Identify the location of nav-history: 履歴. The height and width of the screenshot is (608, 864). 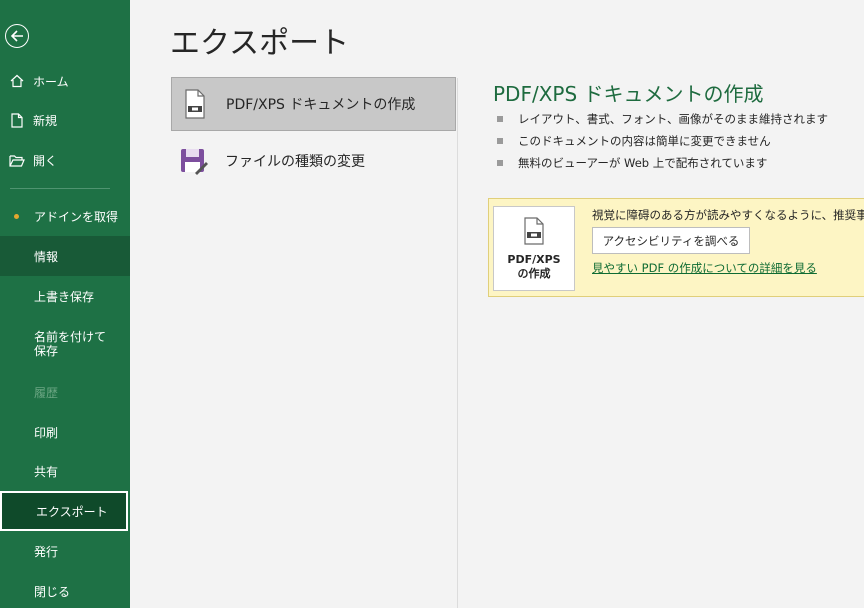
(65, 392).